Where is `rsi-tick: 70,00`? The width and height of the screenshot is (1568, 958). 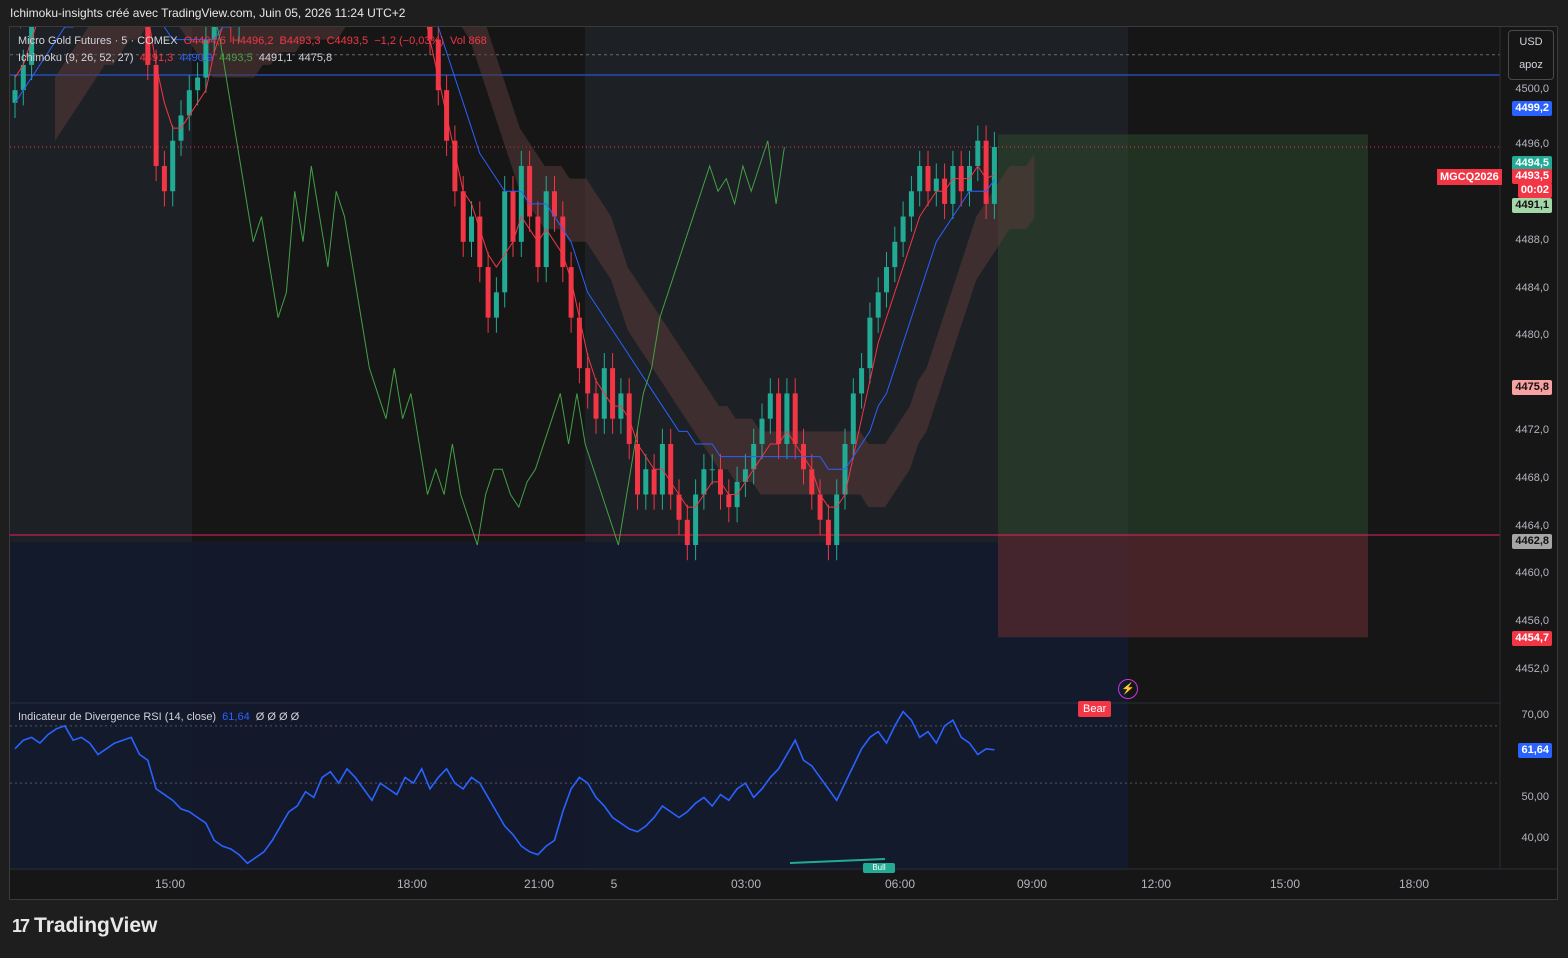 rsi-tick: 70,00 is located at coordinates (1535, 715).